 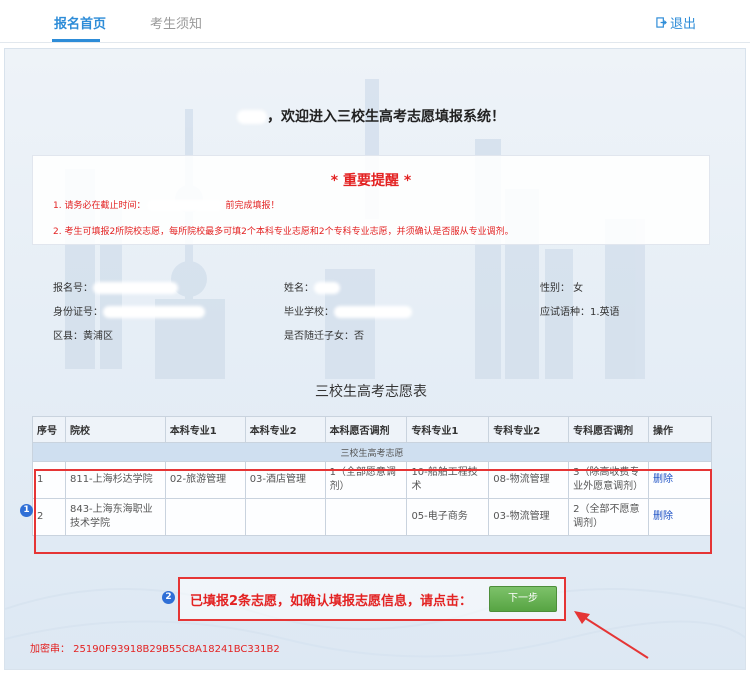 What do you see at coordinates (609, 429) in the screenshot?
I see `col-header: 专科愿否调剂` at bounding box center [609, 429].